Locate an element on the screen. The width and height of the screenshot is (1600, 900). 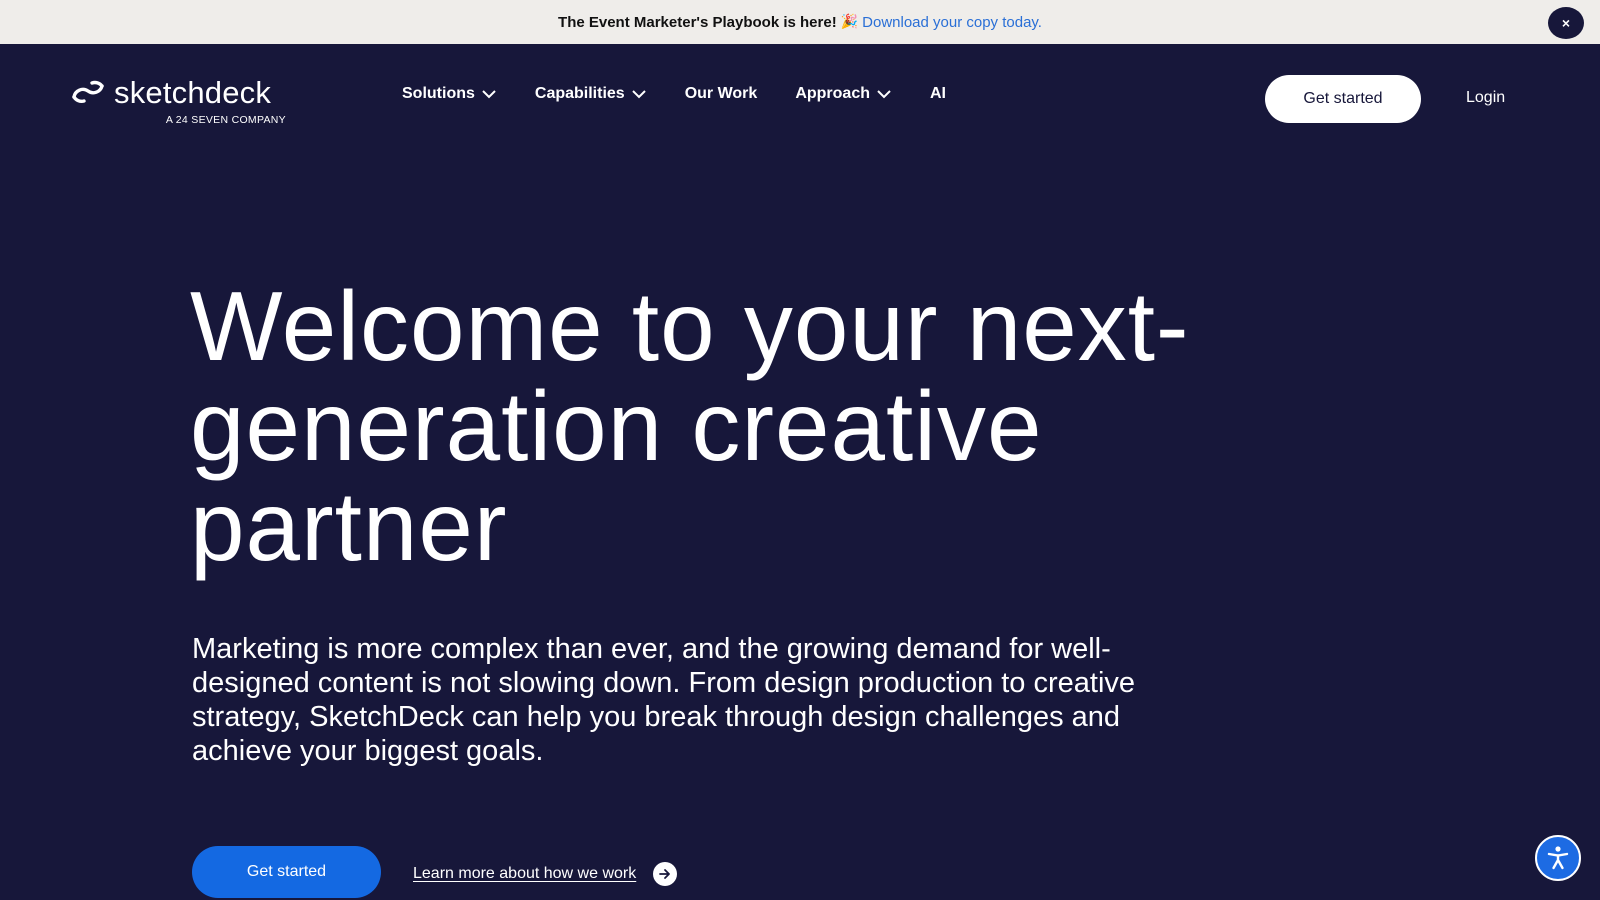
learn-more-link: Learn more about how we work is located at coordinates (545, 874).